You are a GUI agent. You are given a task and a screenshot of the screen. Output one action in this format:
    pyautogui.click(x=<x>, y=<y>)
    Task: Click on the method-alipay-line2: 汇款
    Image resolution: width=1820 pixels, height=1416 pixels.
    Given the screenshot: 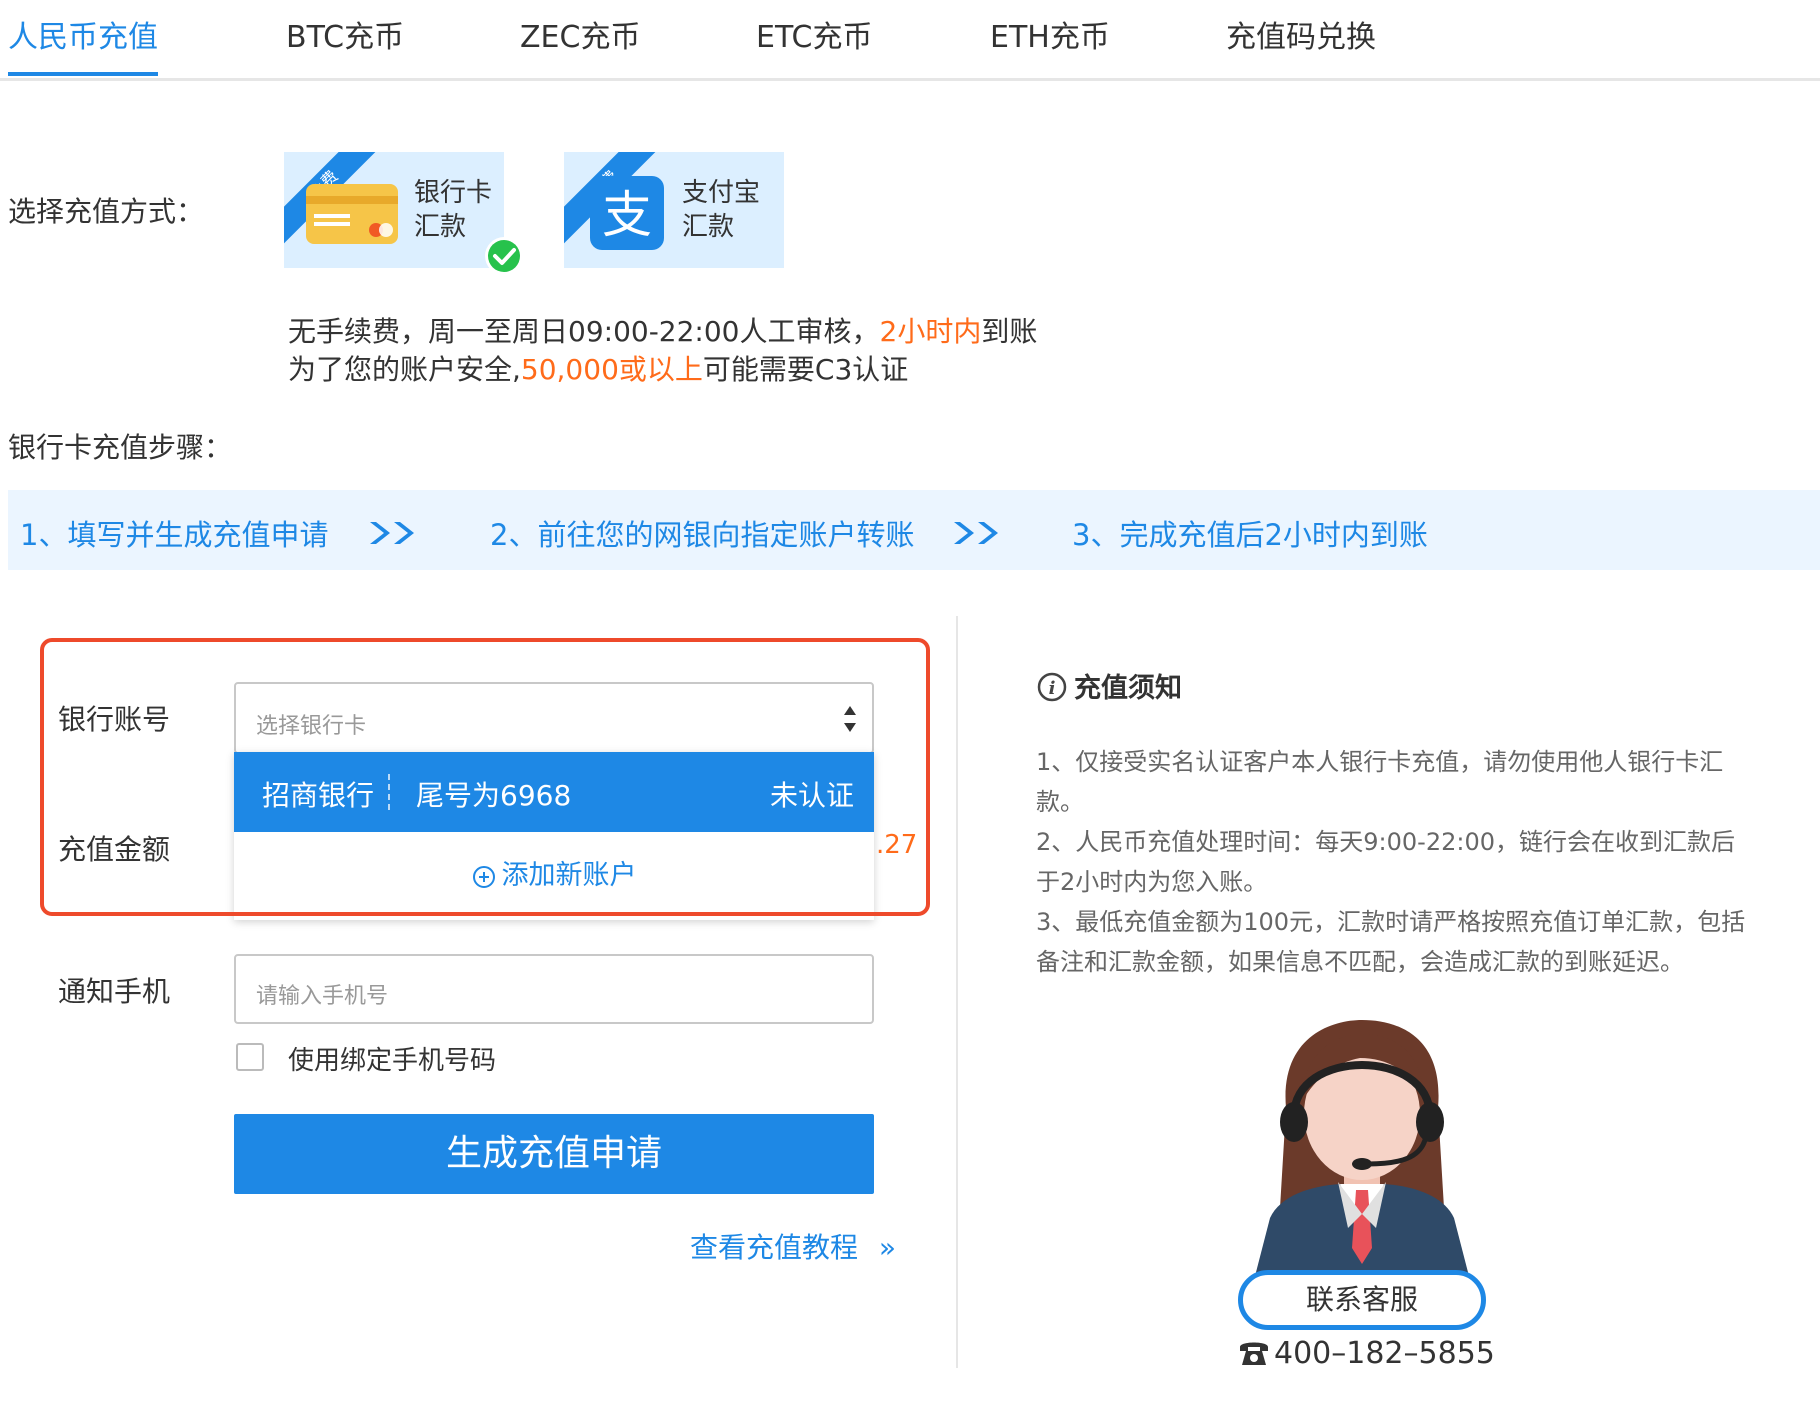 What is the action you would take?
    pyautogui.click(x=708, y=227)
    